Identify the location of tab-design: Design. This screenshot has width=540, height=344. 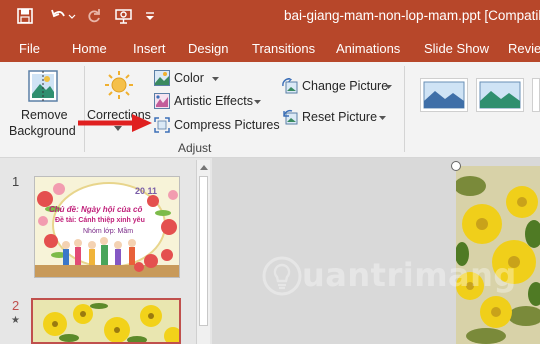
(208, 48).